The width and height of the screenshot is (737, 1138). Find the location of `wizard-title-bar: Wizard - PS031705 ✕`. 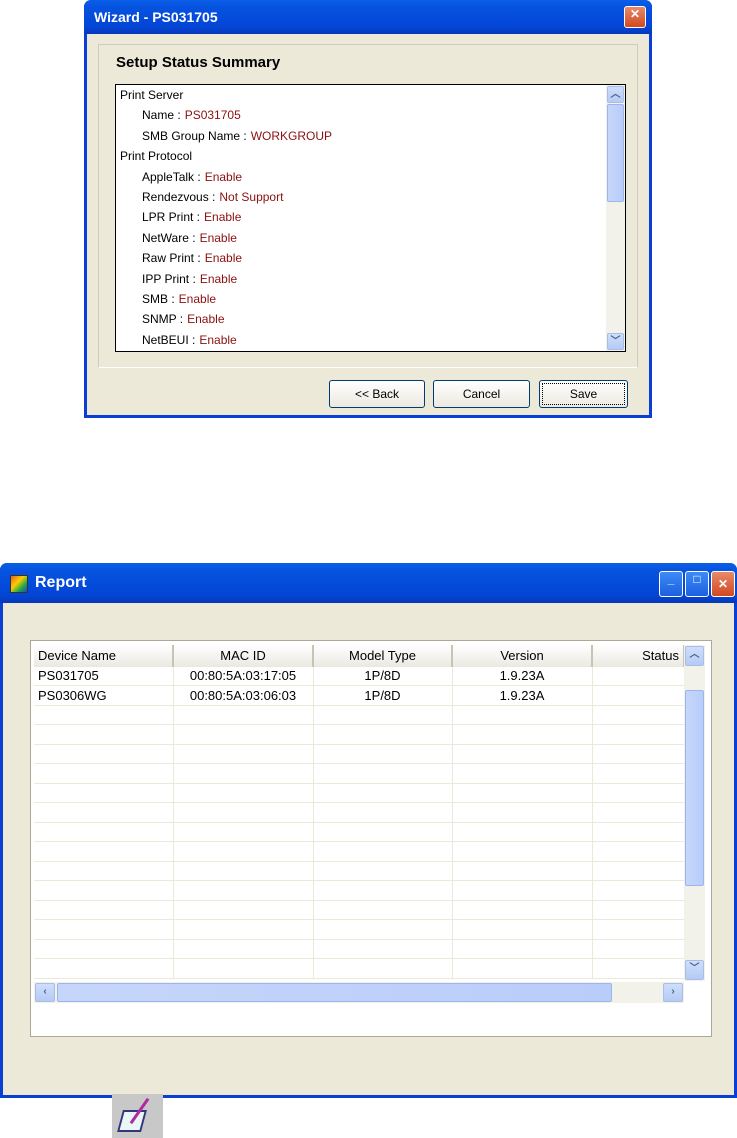

wizard-title-bar: Wizard - PS031705 ✕ is located at coordinates (368, 17).